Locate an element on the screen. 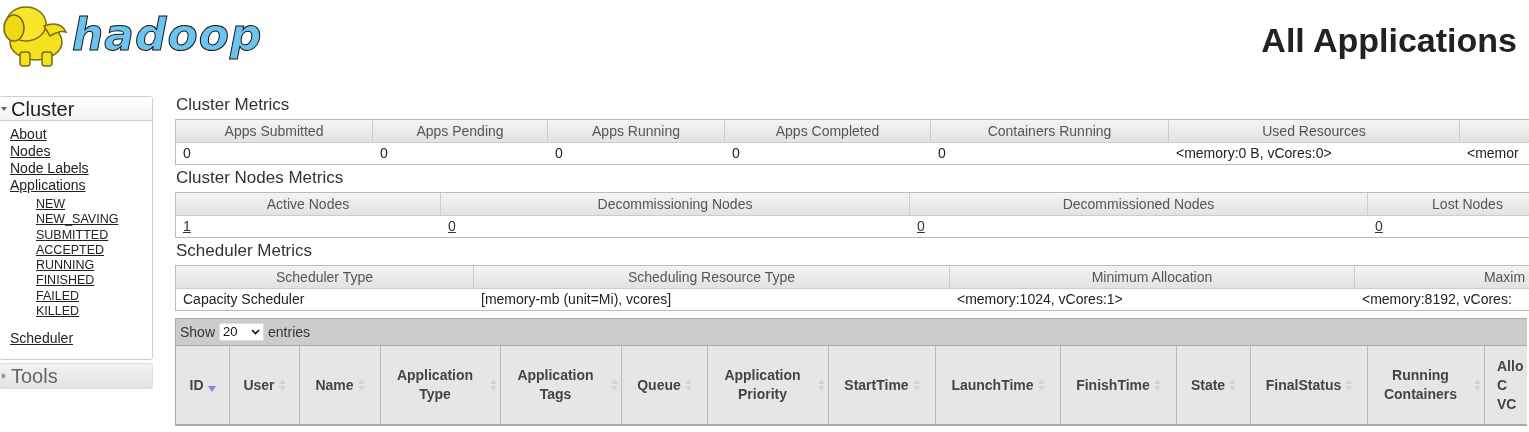 The image size is (1529, 432). sidebar-link: Applications is located at coordinates (48, 185).